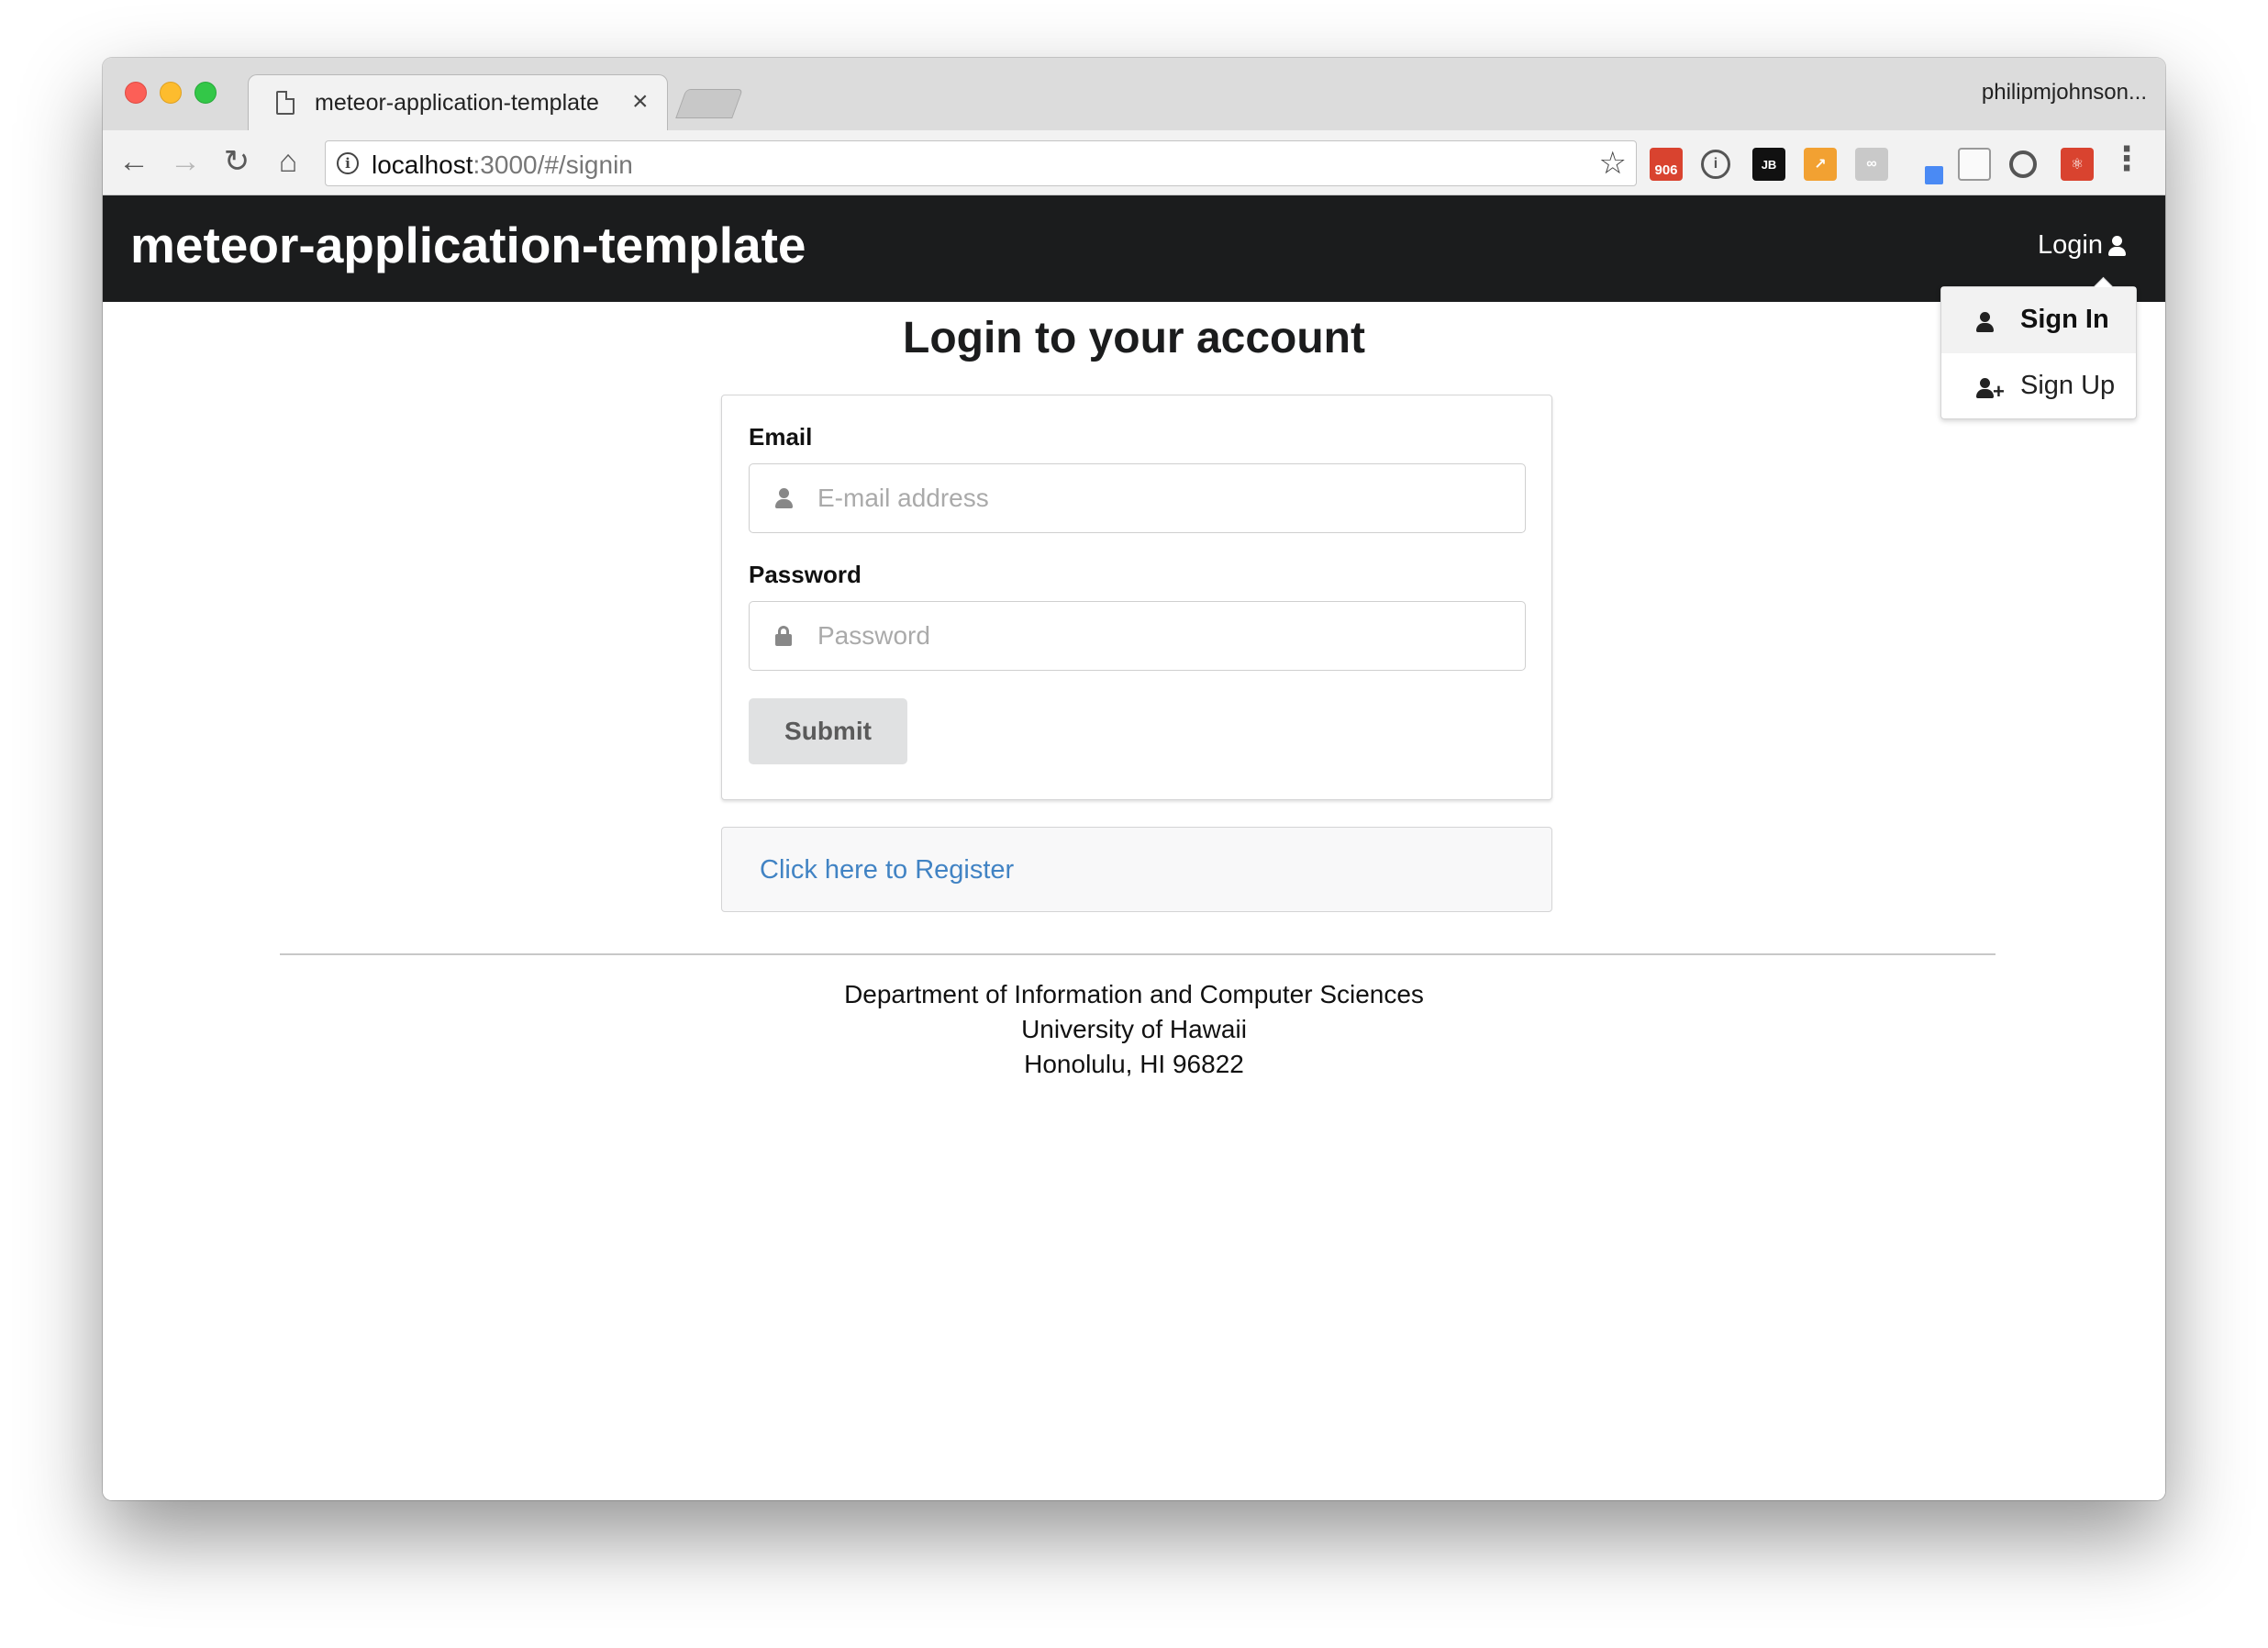 This screenshot has height=1648, width=2268. What do you see at coordinates (206, 93) in the screenshot?
I see `maximize-window-button` at bounding box center [206, 93].